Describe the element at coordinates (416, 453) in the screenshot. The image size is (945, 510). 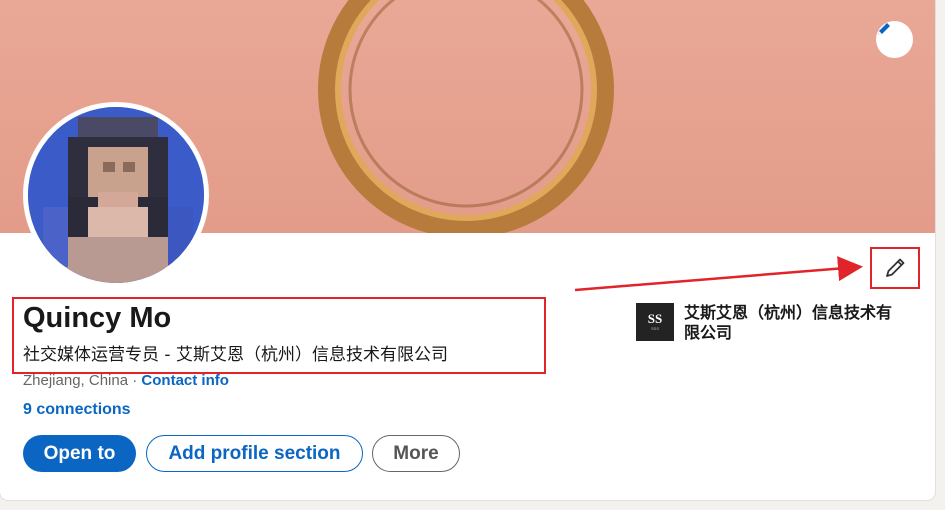
I see `more-button: More` at that location.